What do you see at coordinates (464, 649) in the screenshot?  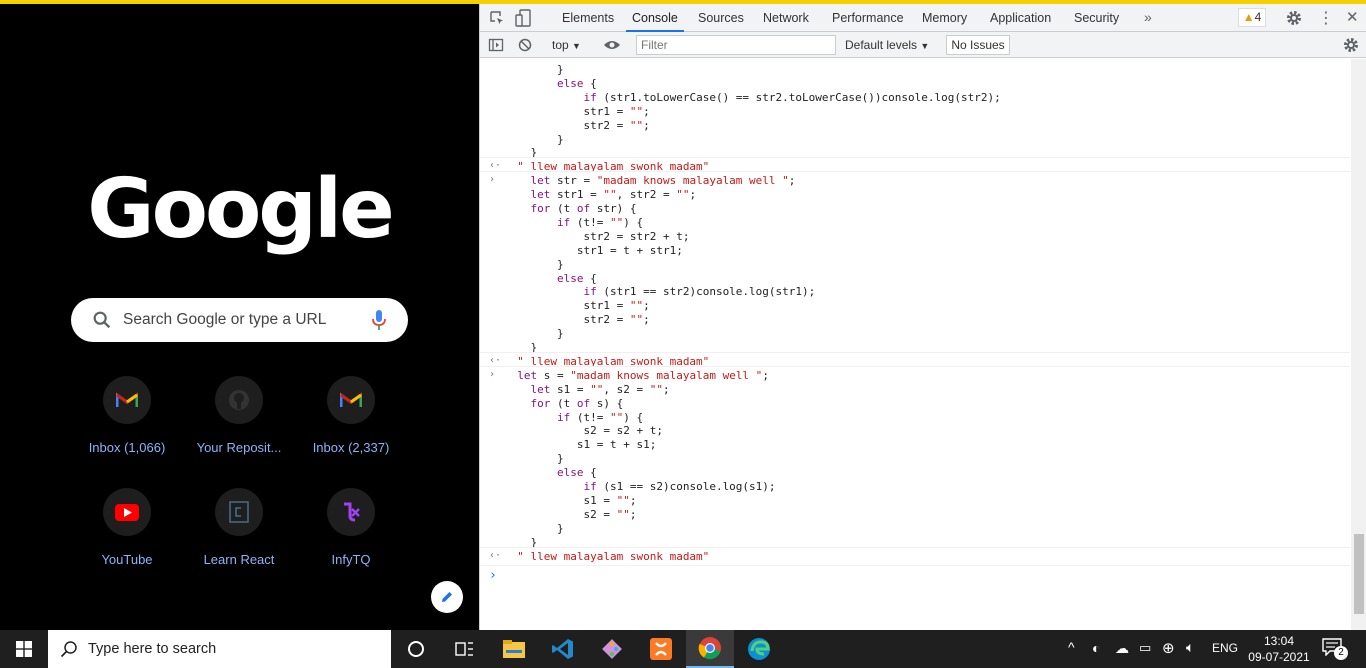 I see `task-view-icon` at bounding box center [464, 649].